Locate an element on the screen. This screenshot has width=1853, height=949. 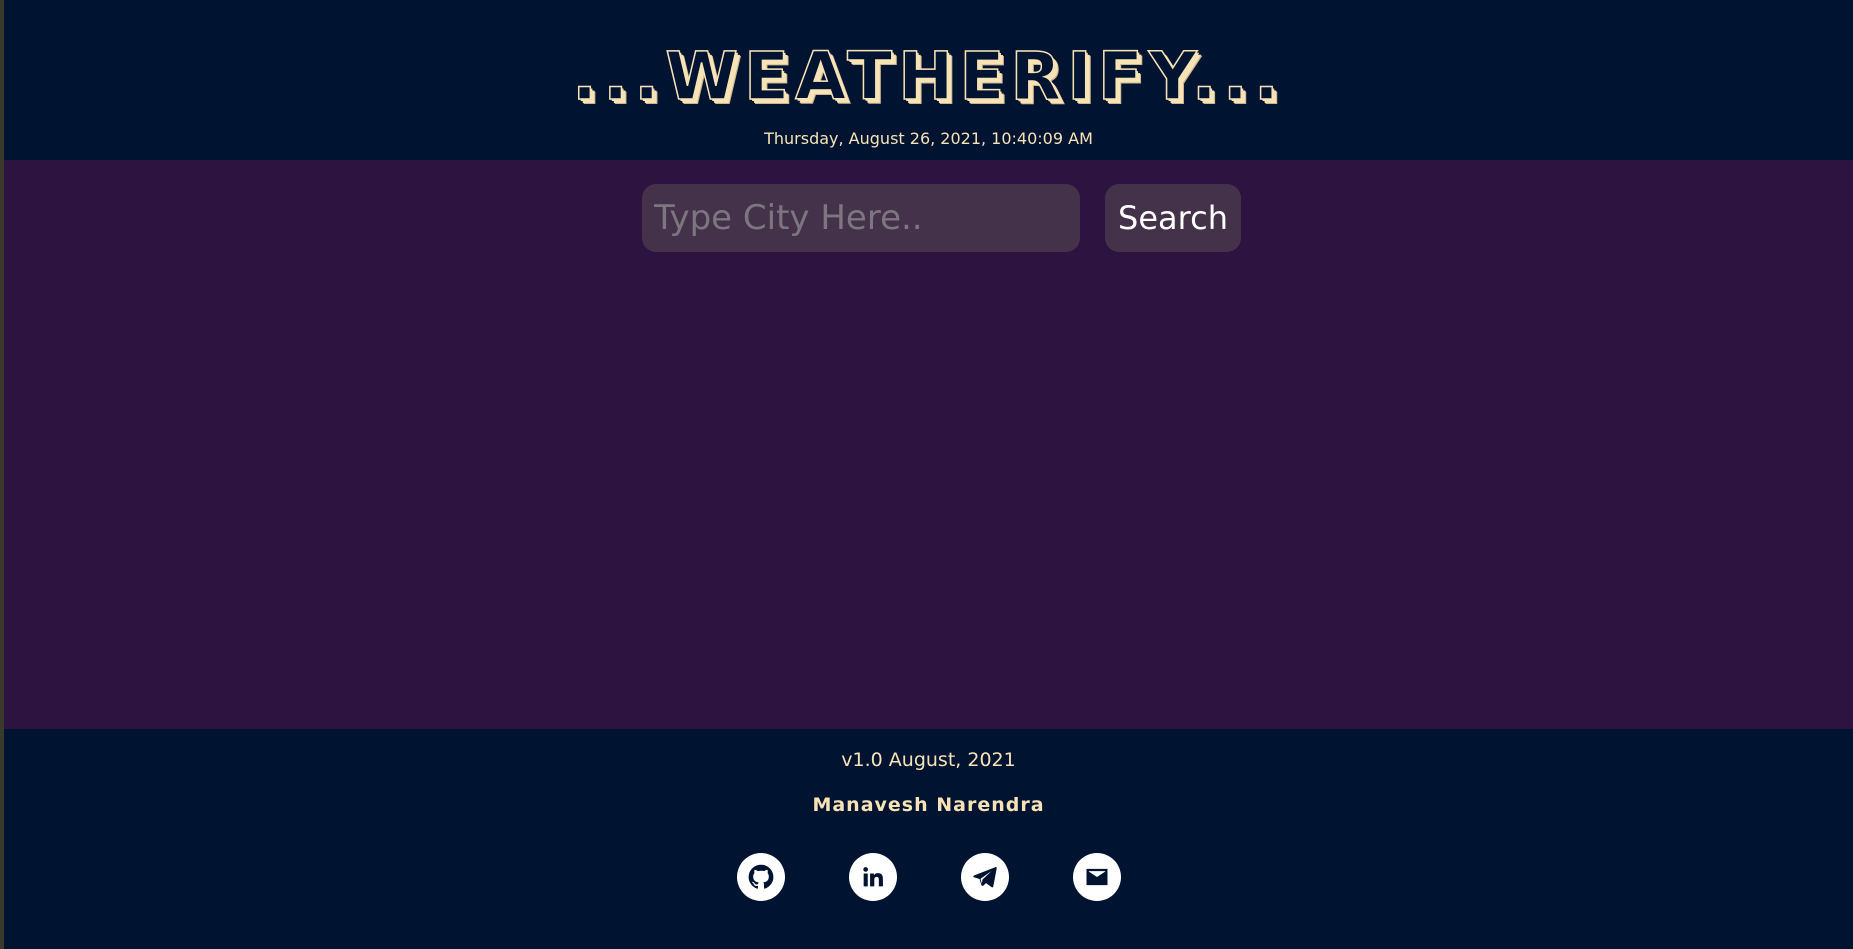
email-icon is located at coordinates (1097, 877).